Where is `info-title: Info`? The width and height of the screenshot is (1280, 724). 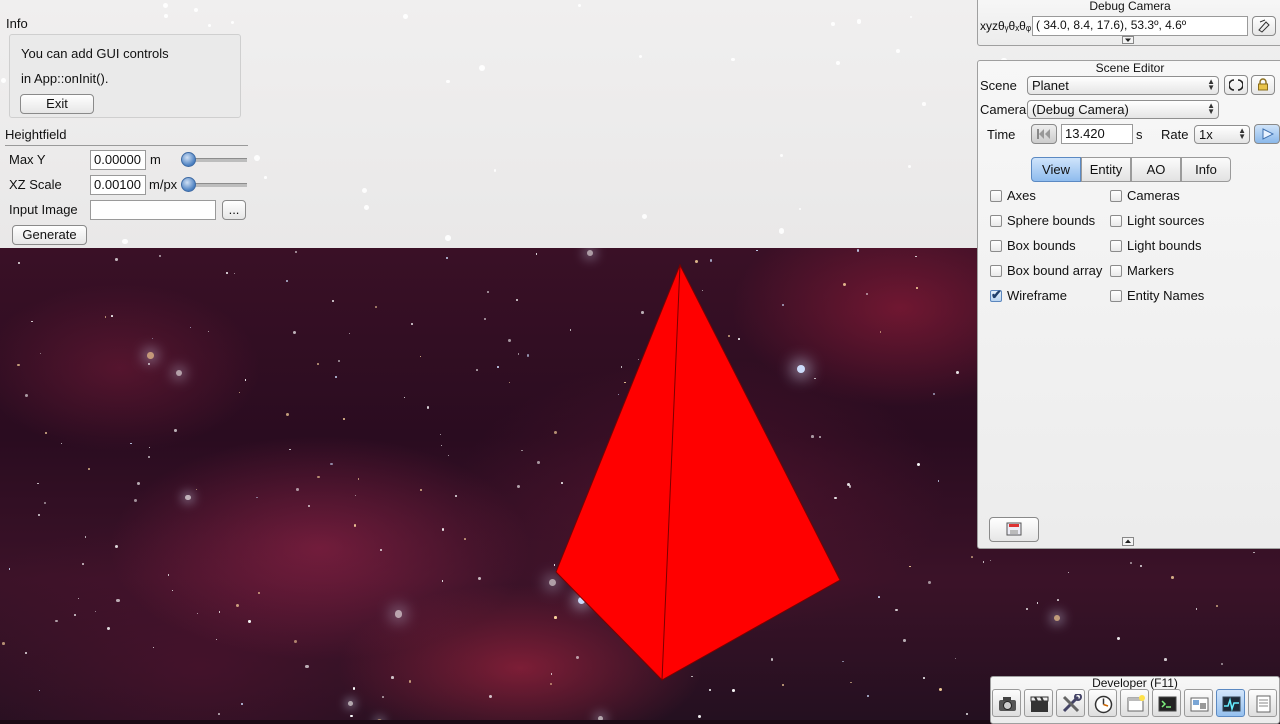 info-title: Info is located at coordinates (17, 23).